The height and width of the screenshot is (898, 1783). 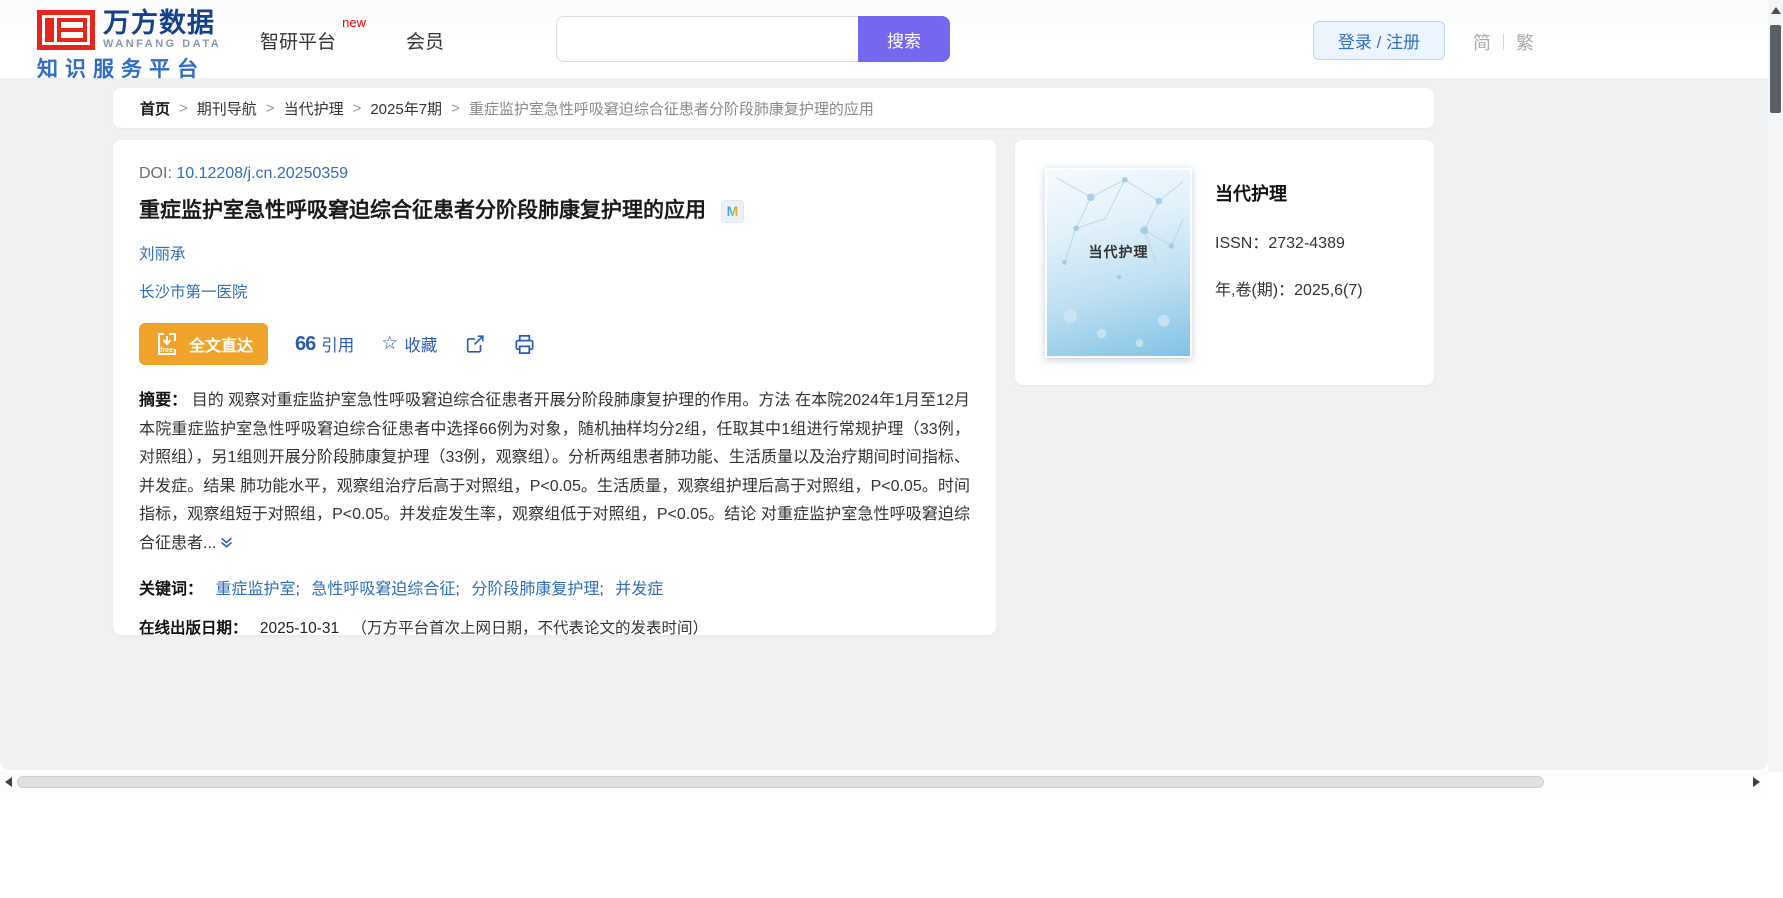 What do you see at coordinates (162, 254) in the screenshot?
I see `author-link: 刘丽承` at bounding box center [162, 254].